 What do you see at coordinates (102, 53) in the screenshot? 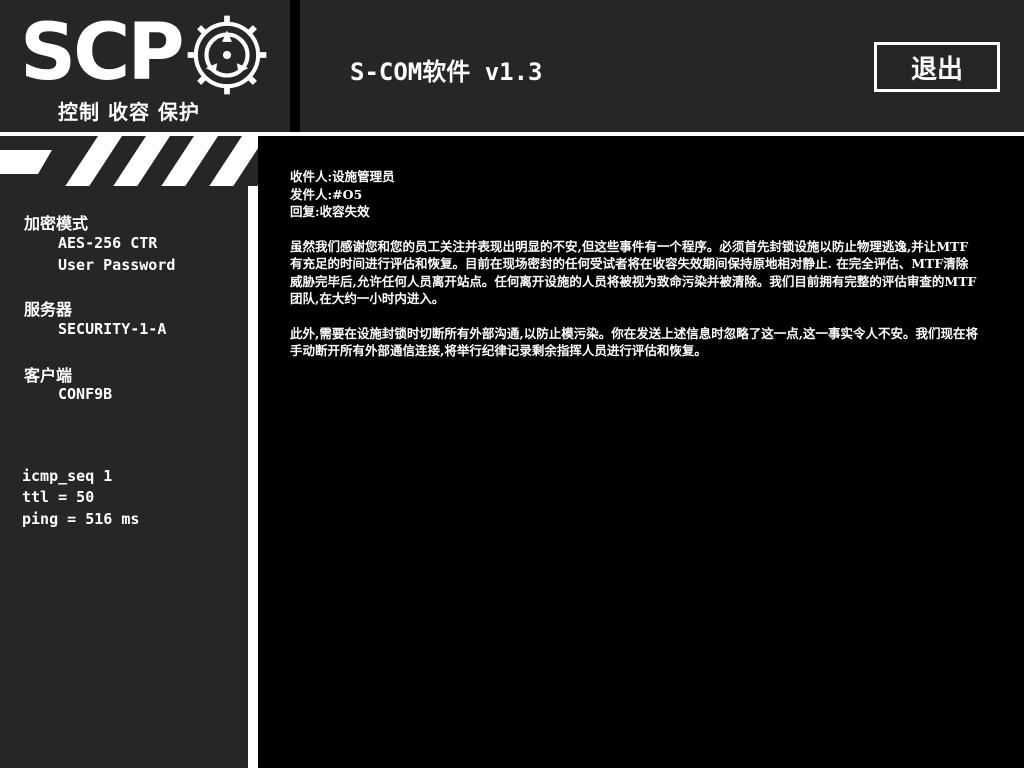
I see `logo-wordmark: SCP` at bounding box center [102, 53].